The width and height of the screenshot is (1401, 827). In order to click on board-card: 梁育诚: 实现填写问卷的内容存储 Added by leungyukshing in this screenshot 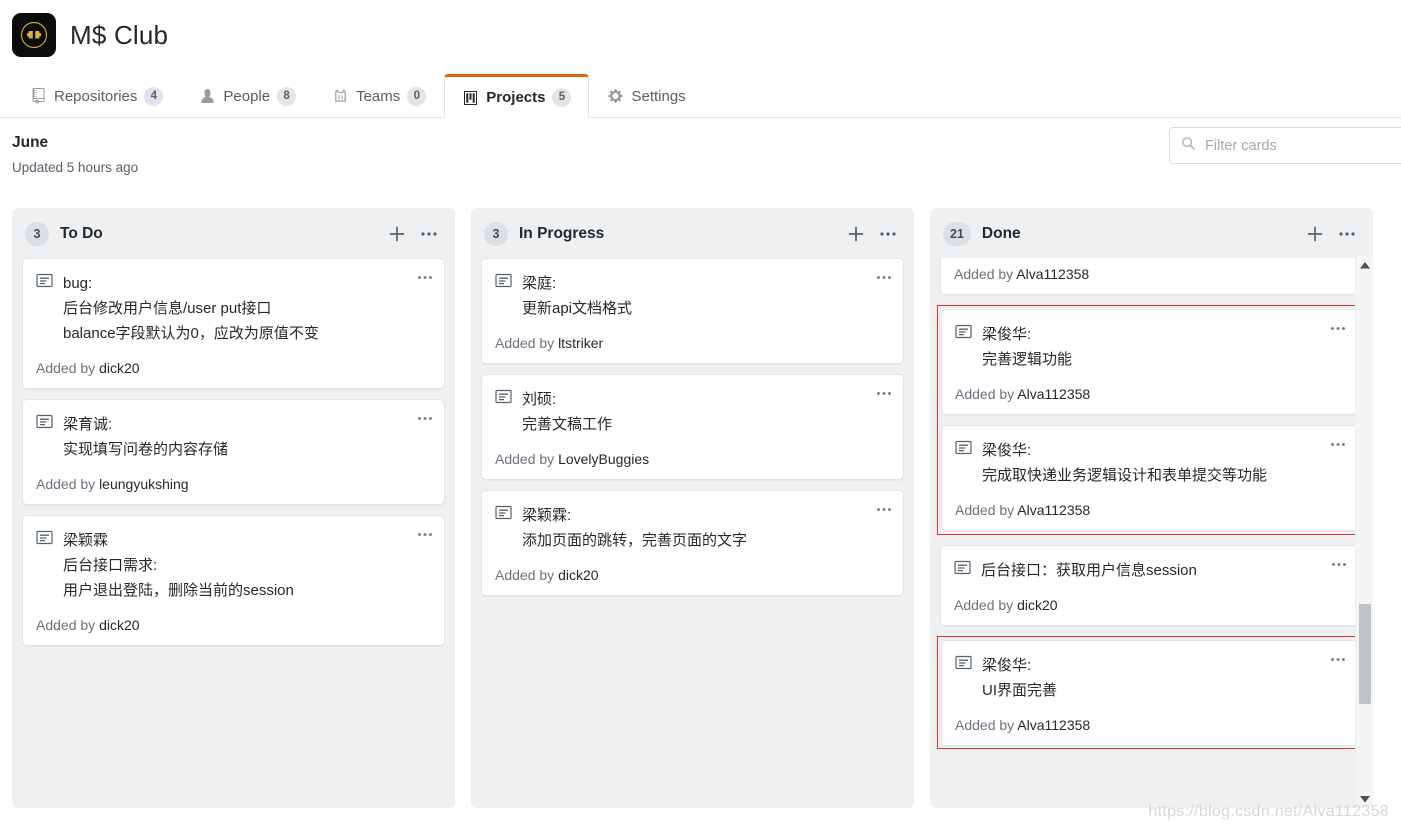, I will do `click(233, 452)`.